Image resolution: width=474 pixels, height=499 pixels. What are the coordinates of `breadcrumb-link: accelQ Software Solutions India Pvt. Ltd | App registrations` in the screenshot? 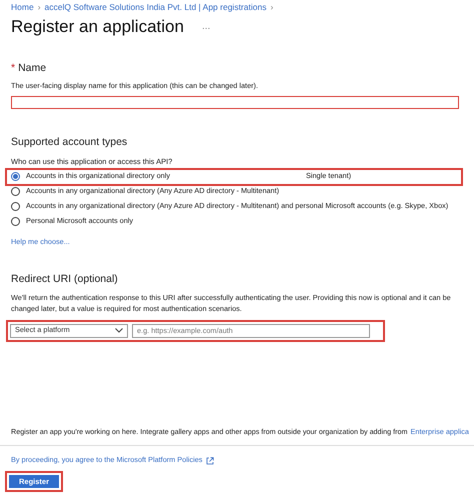 It's located at (155, 7).